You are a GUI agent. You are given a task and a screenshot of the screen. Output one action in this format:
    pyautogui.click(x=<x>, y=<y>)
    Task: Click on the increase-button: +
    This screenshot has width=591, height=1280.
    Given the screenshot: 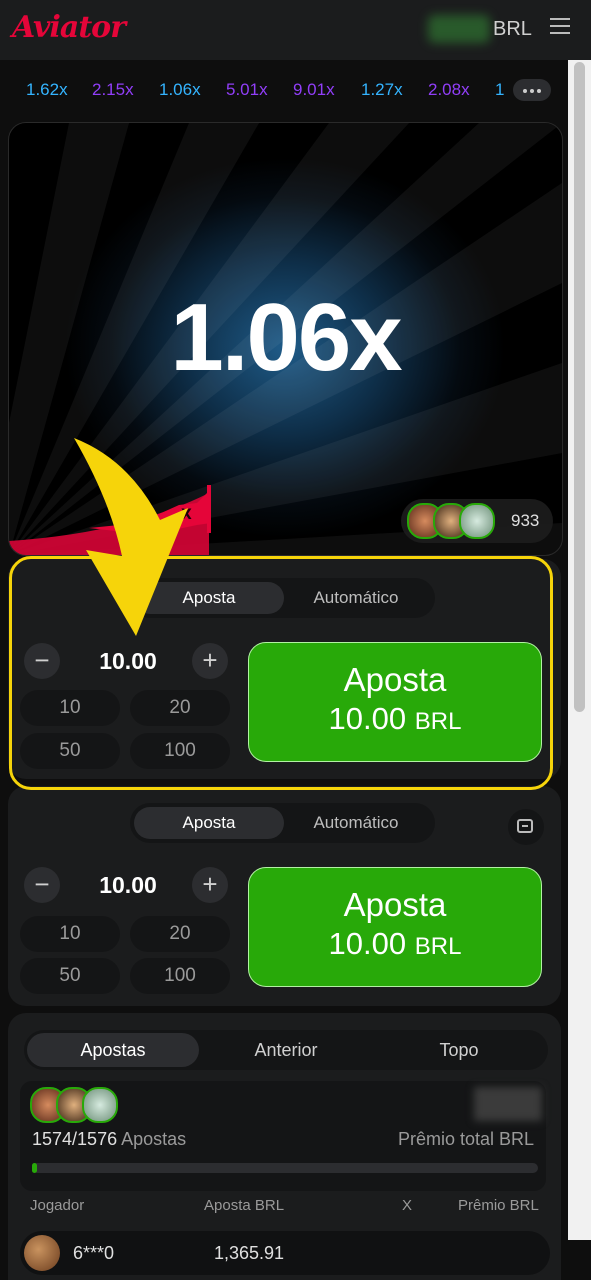 What is the action you would take?
    pyautogui.click(x=210, y=885)
    